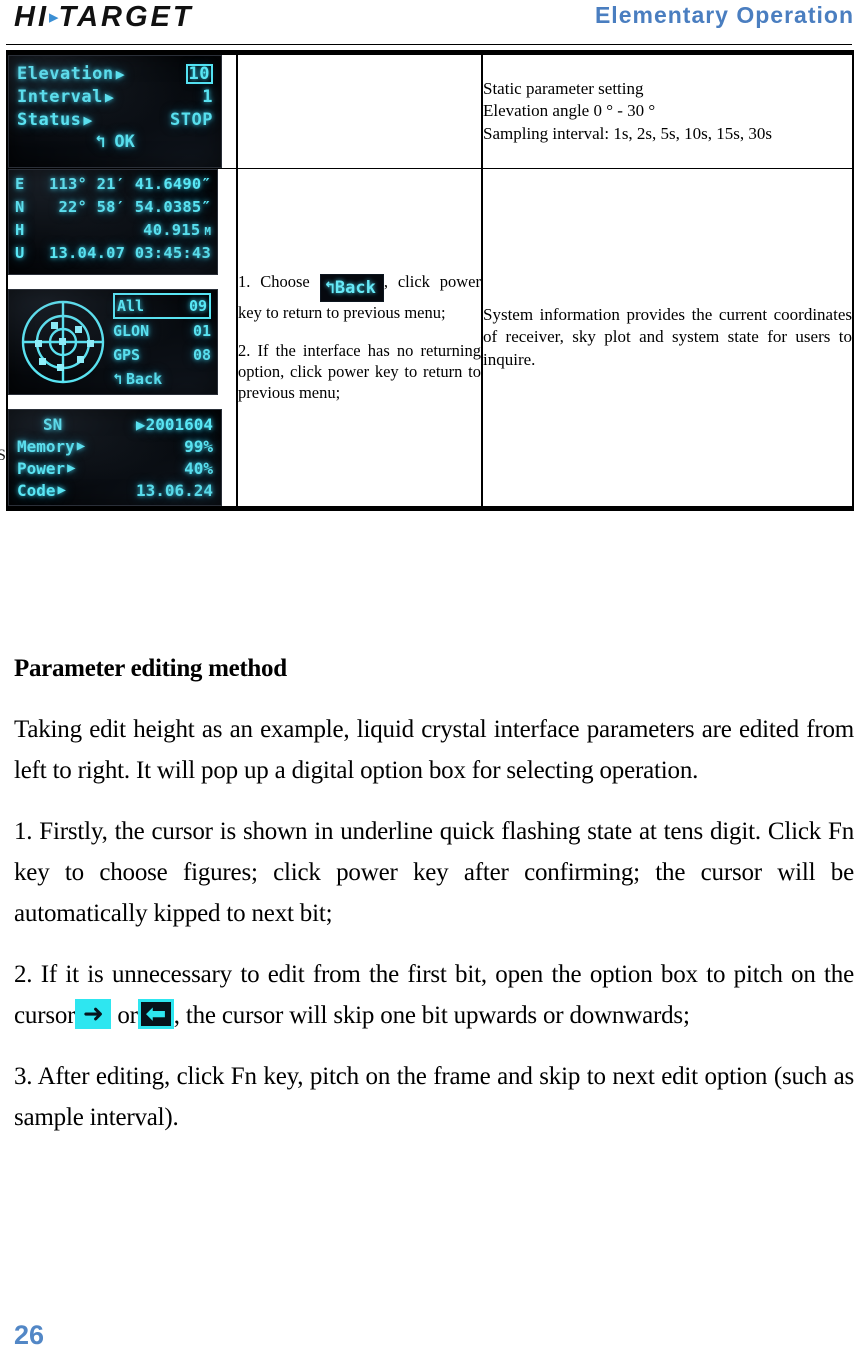 The width and height of the screenshot is (858, 1365). Describe the element at coordinates (191, 119) in the screenshot. I see `lcd-value-status: STOP` at that location.